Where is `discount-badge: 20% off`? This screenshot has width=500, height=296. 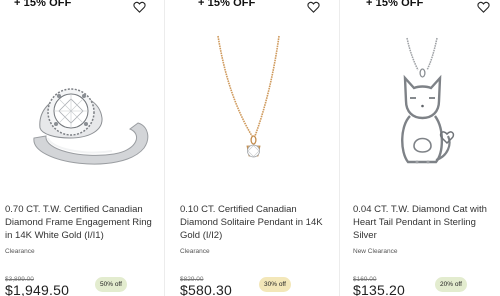 discount-badge: 20% off is located at coordinates (451, 284).